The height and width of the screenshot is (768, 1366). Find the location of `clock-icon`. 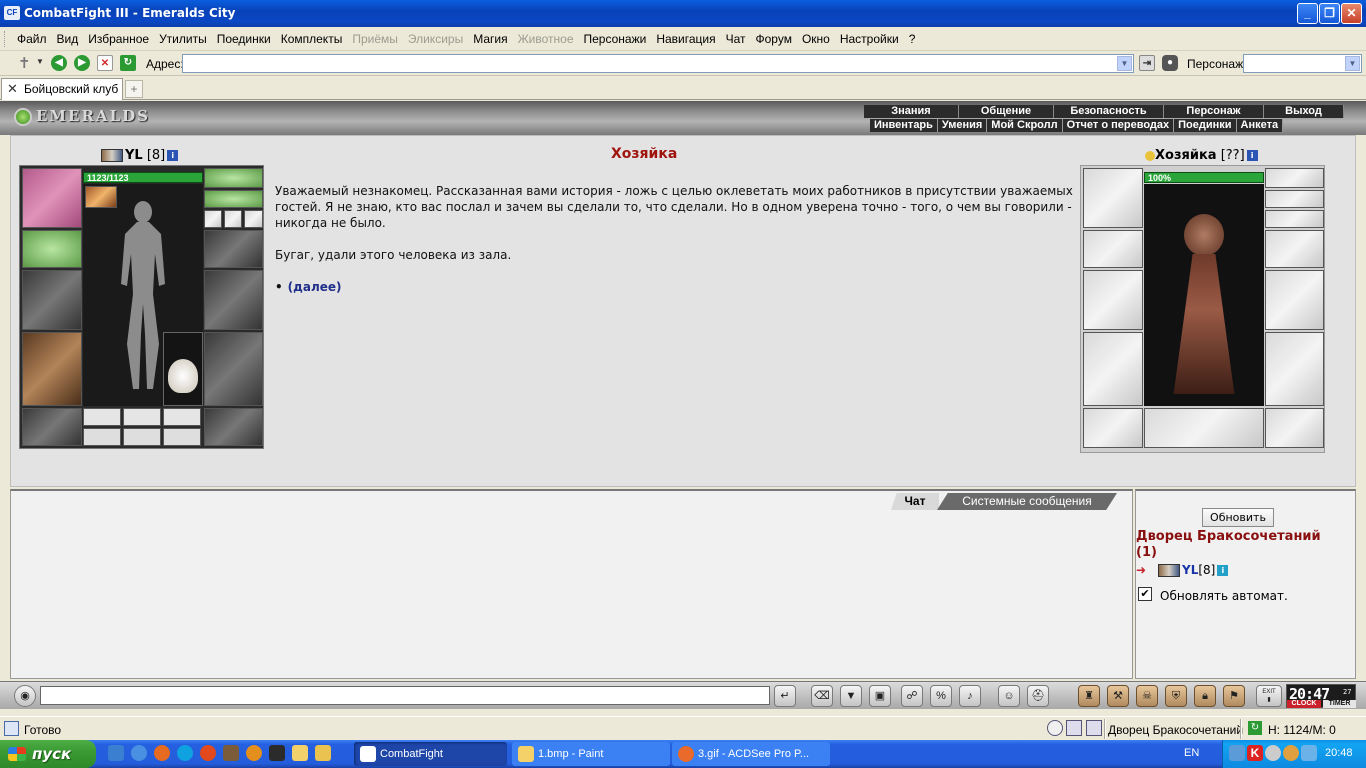

clock-icon is located at coordinates (1055, 728).